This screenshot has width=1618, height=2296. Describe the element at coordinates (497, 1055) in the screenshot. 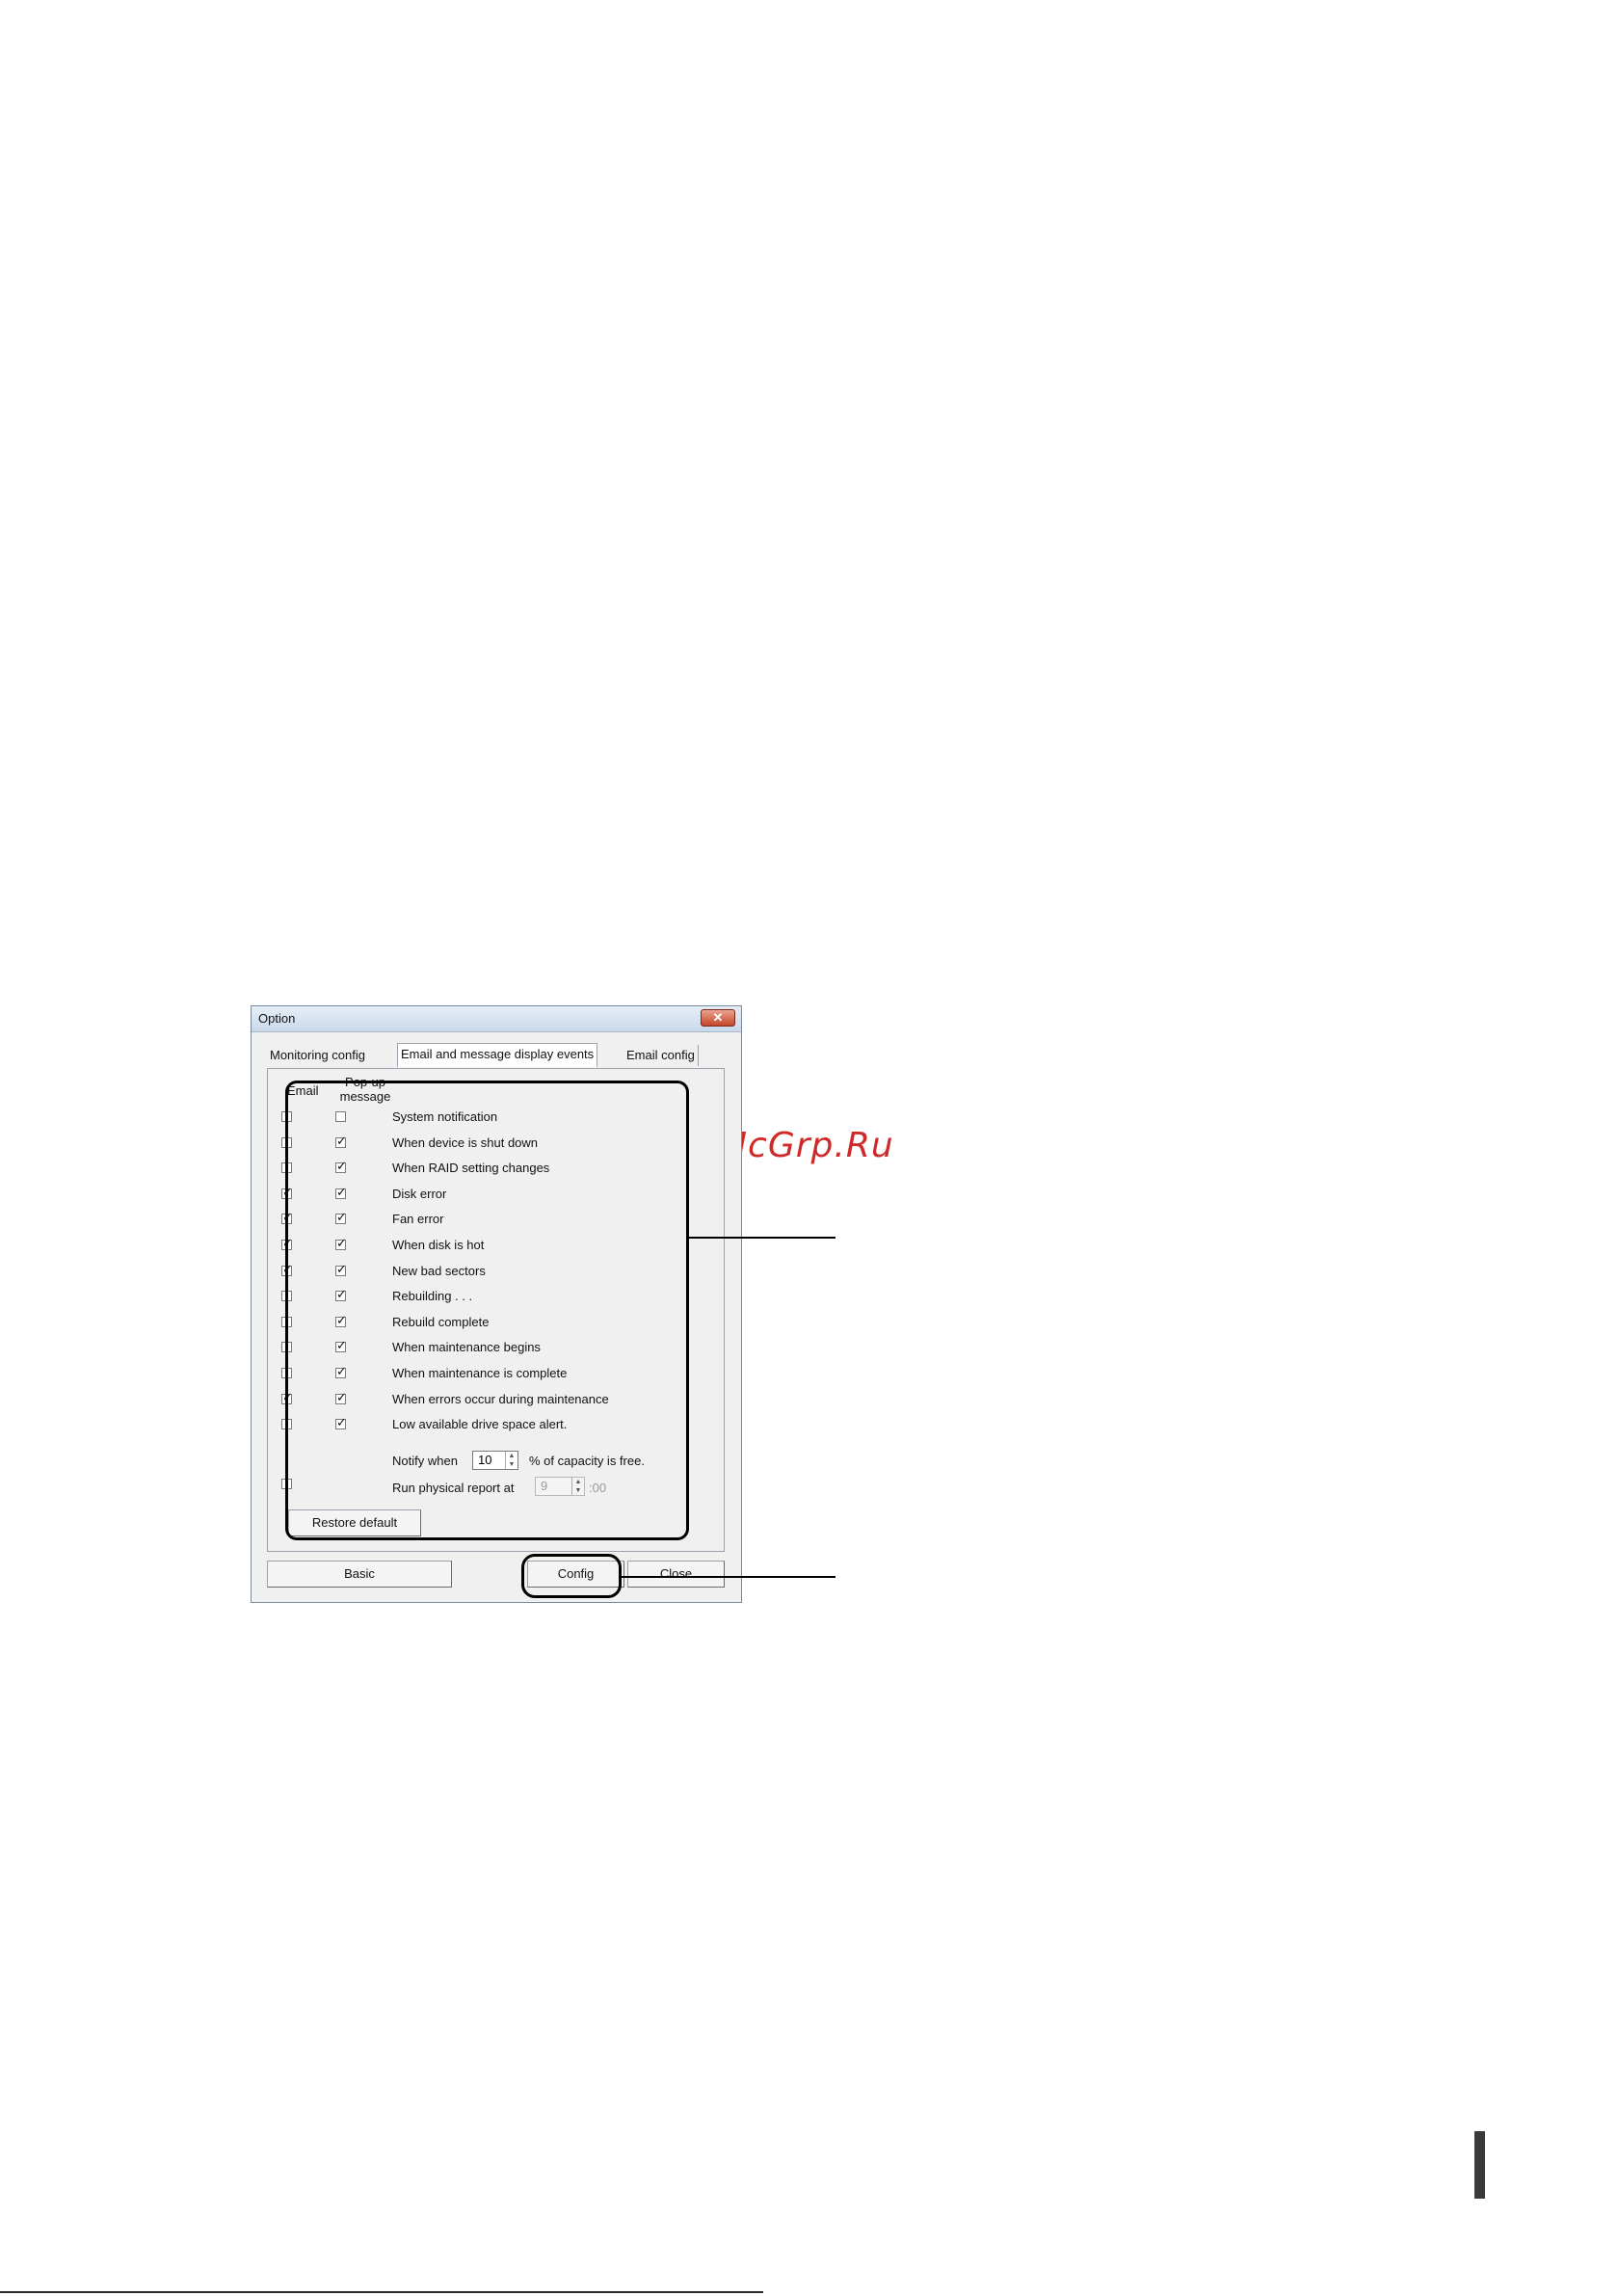

I see `tab-email-and-message-display-events: Email and message display events` at that location.